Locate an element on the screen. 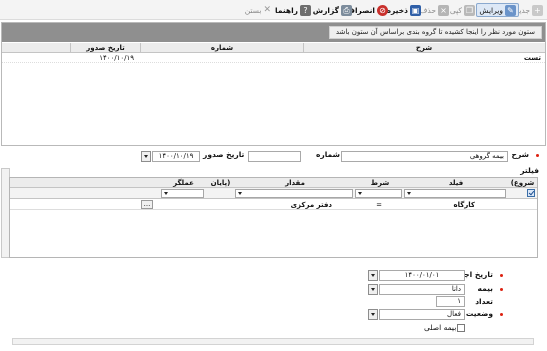 This screenshot has width=547, height=351. issue-date-field: ۱۴۰۰/۱۰/۱۹ is located at coordinates (176, 156).